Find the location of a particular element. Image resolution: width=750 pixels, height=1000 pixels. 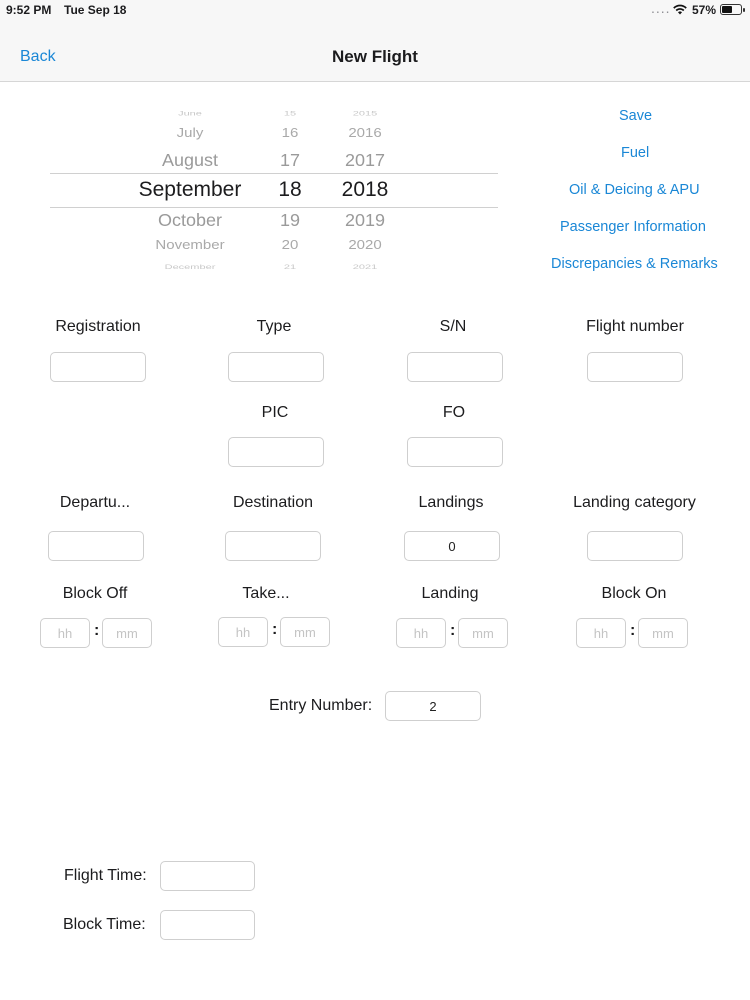

discrepancies-remarks-link: Discrepancies & Remarks is located at coordinates (634, 264).